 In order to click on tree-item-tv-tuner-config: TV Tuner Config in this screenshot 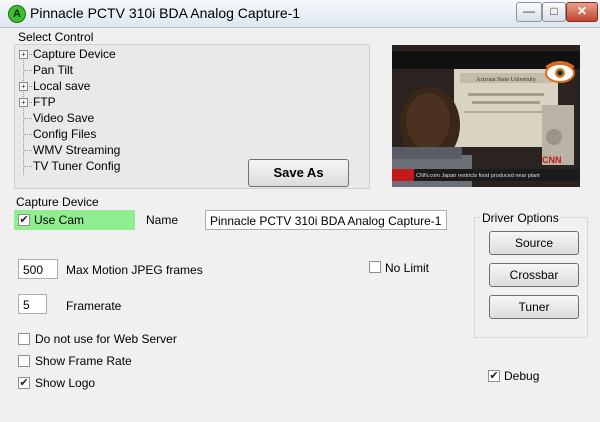, I will do `click(76, 166)`.